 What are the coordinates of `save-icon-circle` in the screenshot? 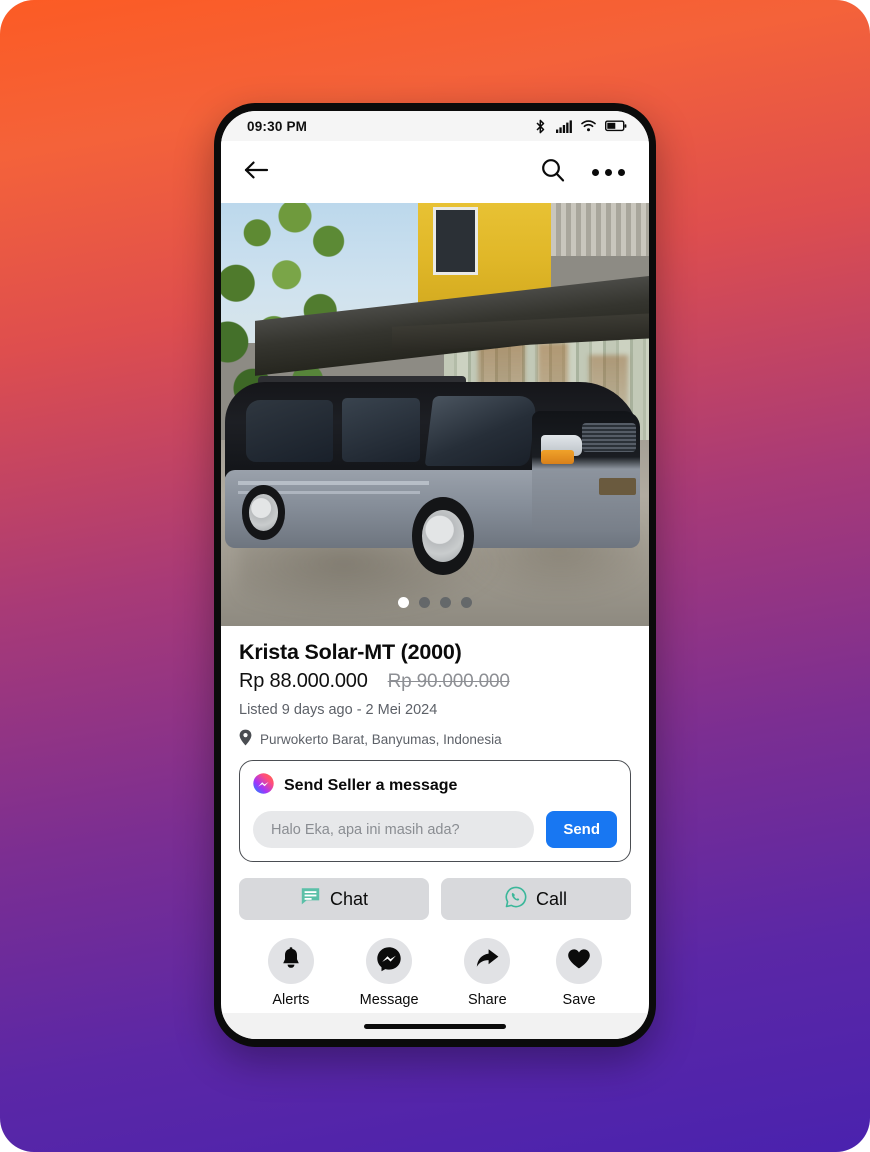 It's located at (579, 961).